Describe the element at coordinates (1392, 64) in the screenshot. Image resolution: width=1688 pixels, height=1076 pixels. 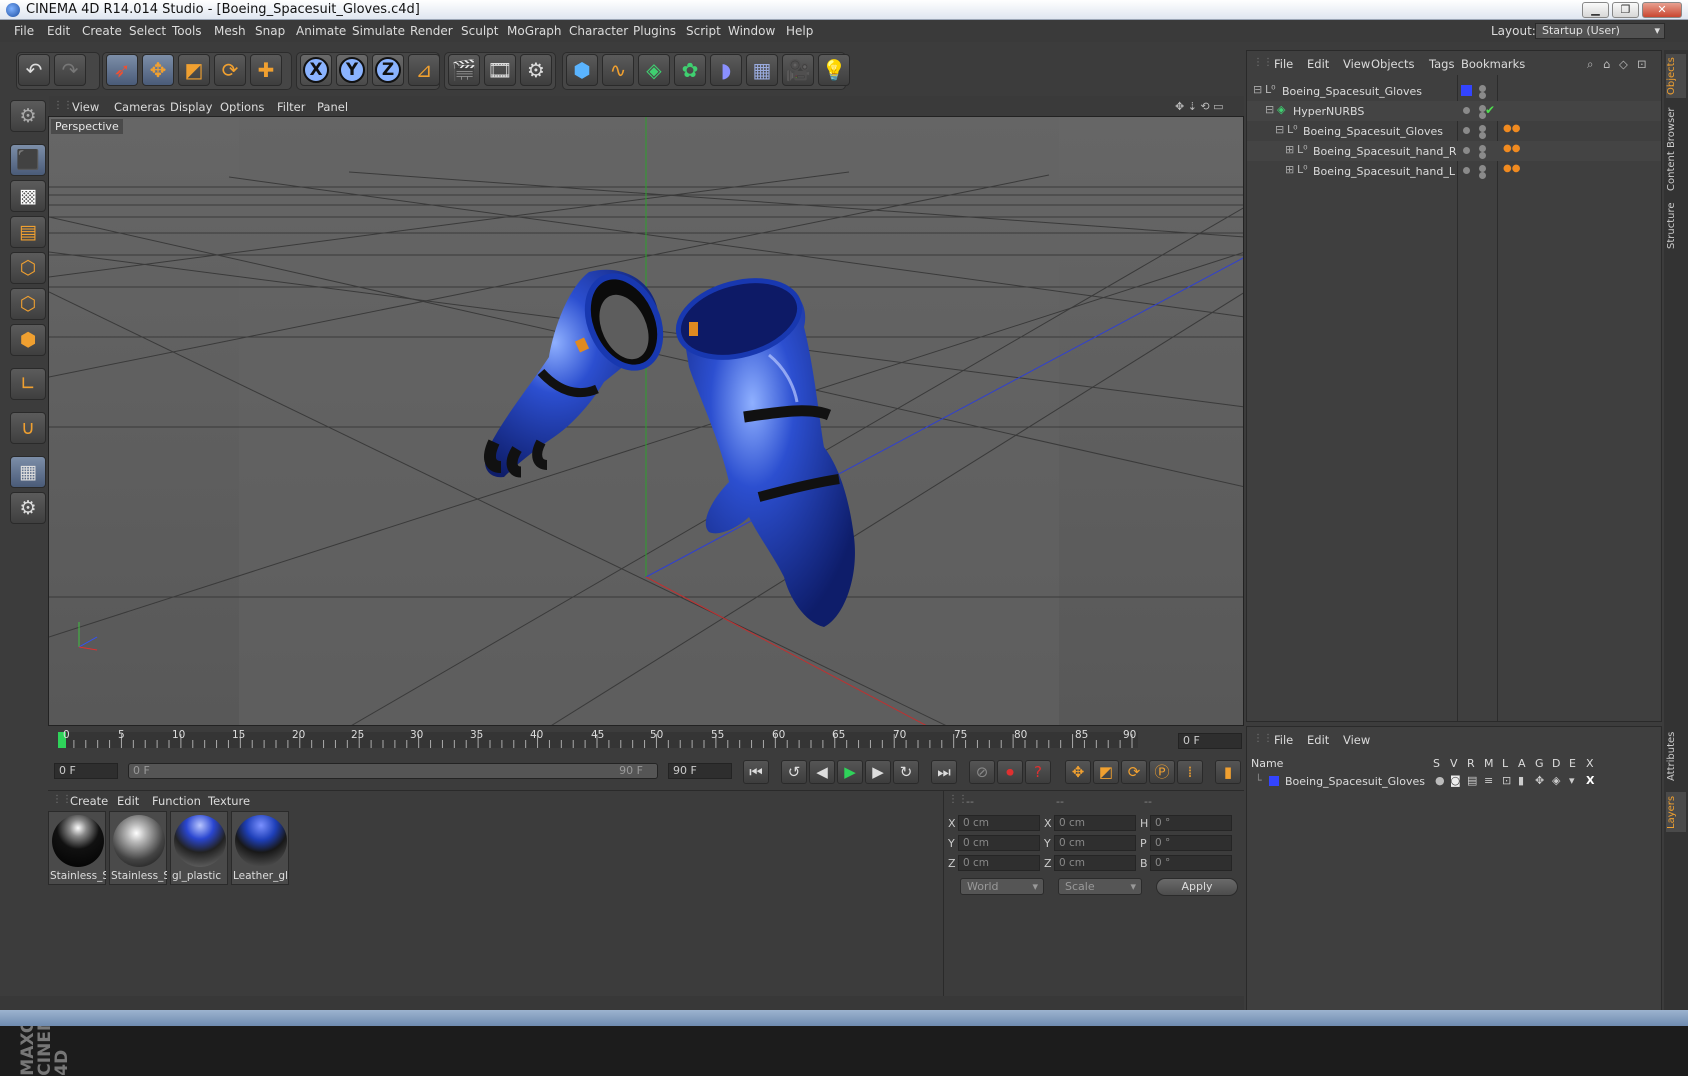
I see `objects-menu-objects: Objects` at that location.